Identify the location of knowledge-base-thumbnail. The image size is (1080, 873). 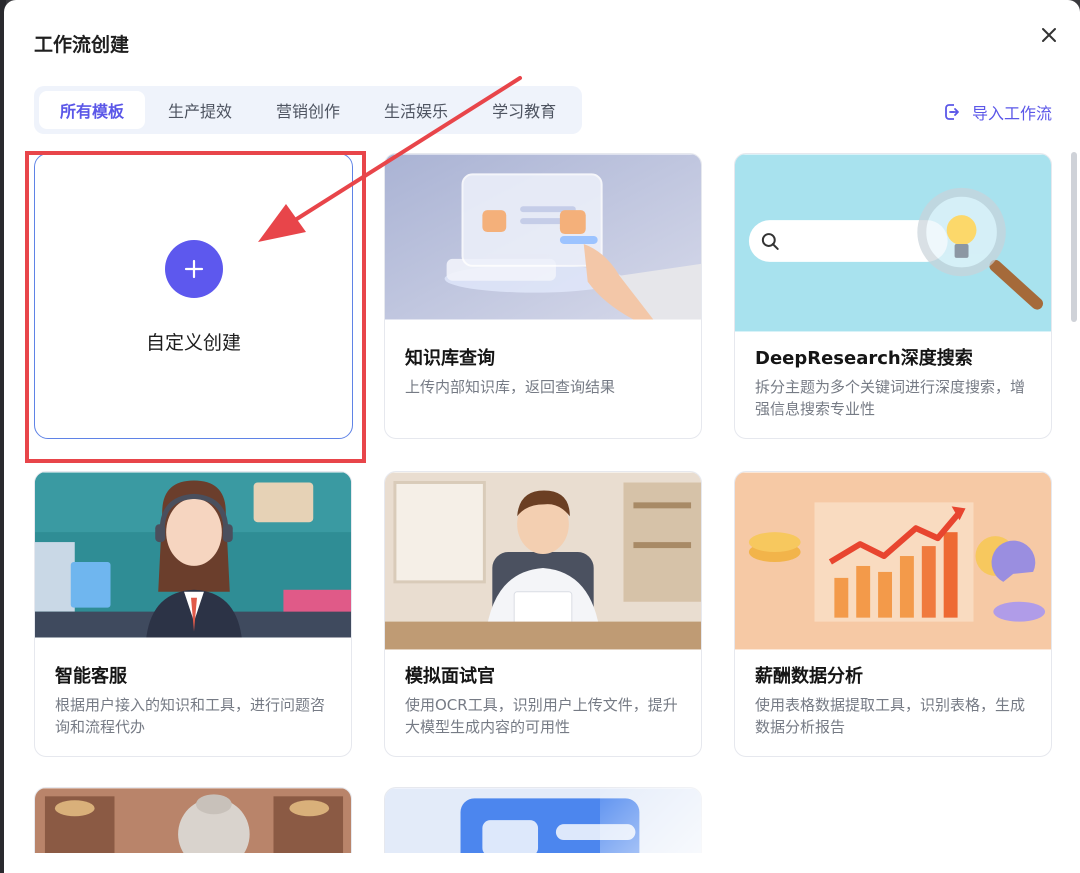
(543, 237).